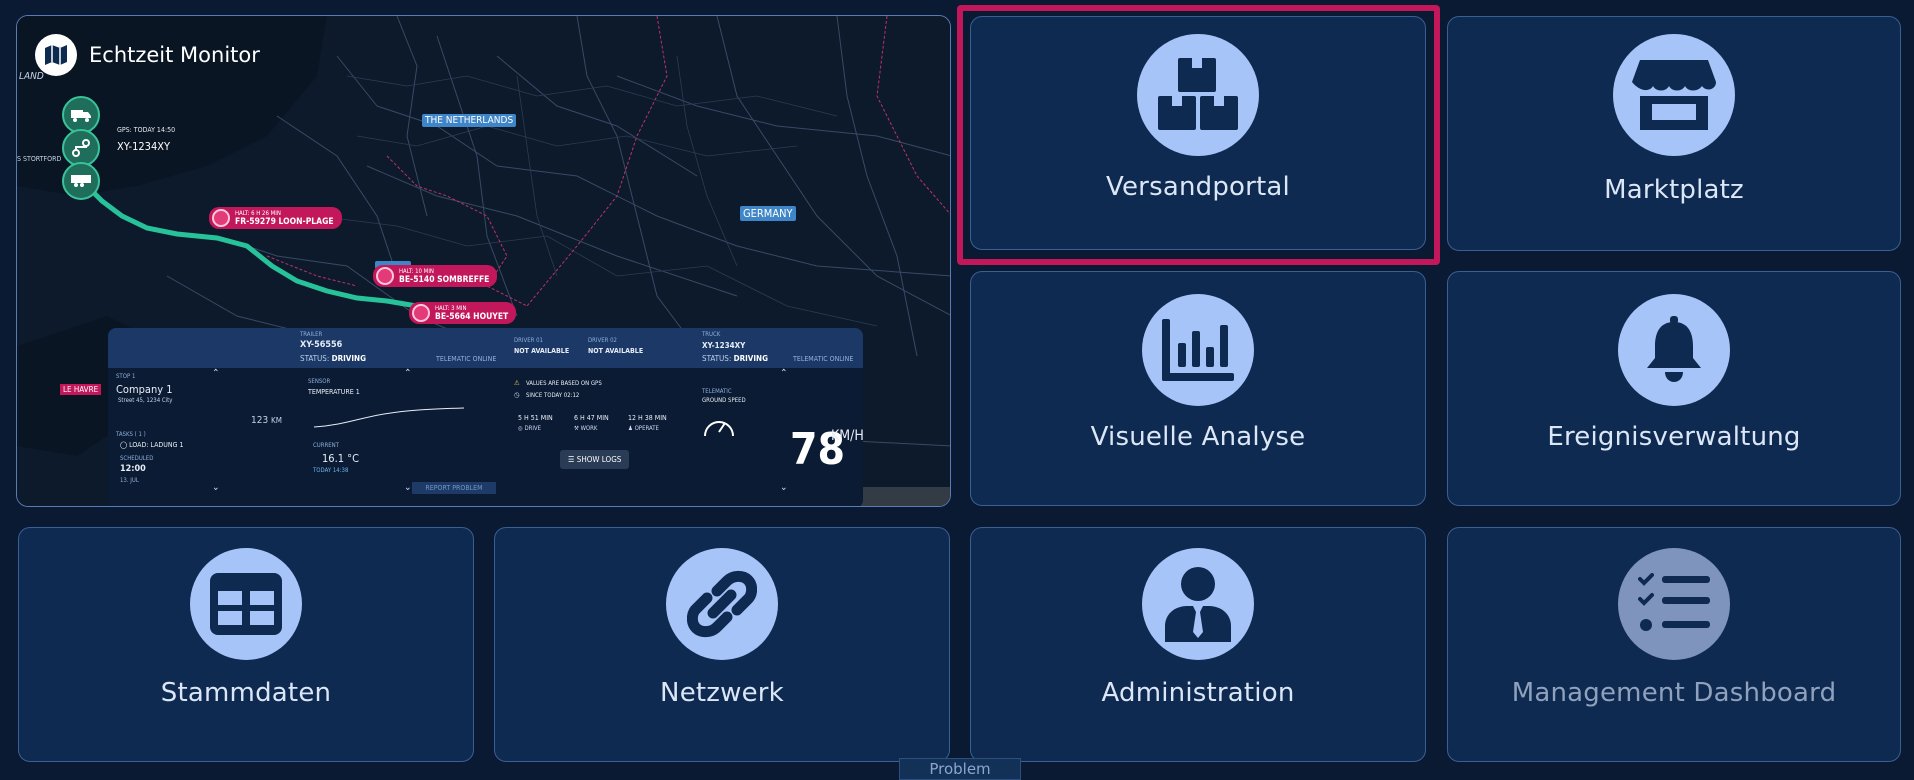 The image size is (1914, 780). I want to click on tile-administration: Administration, so click(1198, 644).